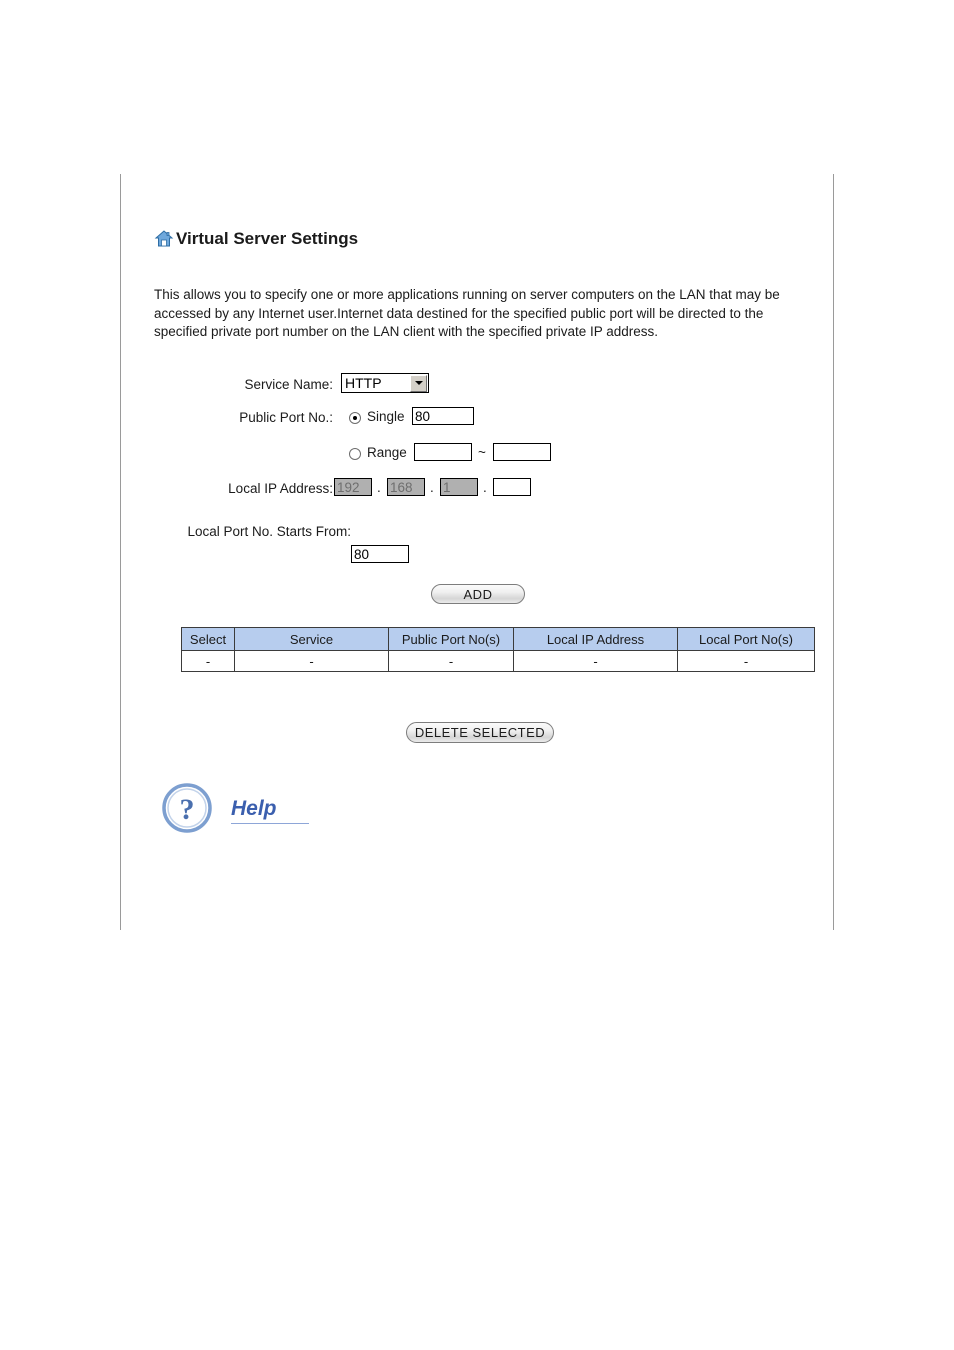 The width and height of the screenshot is (954, 1350). I want to click on home-icon, so click(164, 239).